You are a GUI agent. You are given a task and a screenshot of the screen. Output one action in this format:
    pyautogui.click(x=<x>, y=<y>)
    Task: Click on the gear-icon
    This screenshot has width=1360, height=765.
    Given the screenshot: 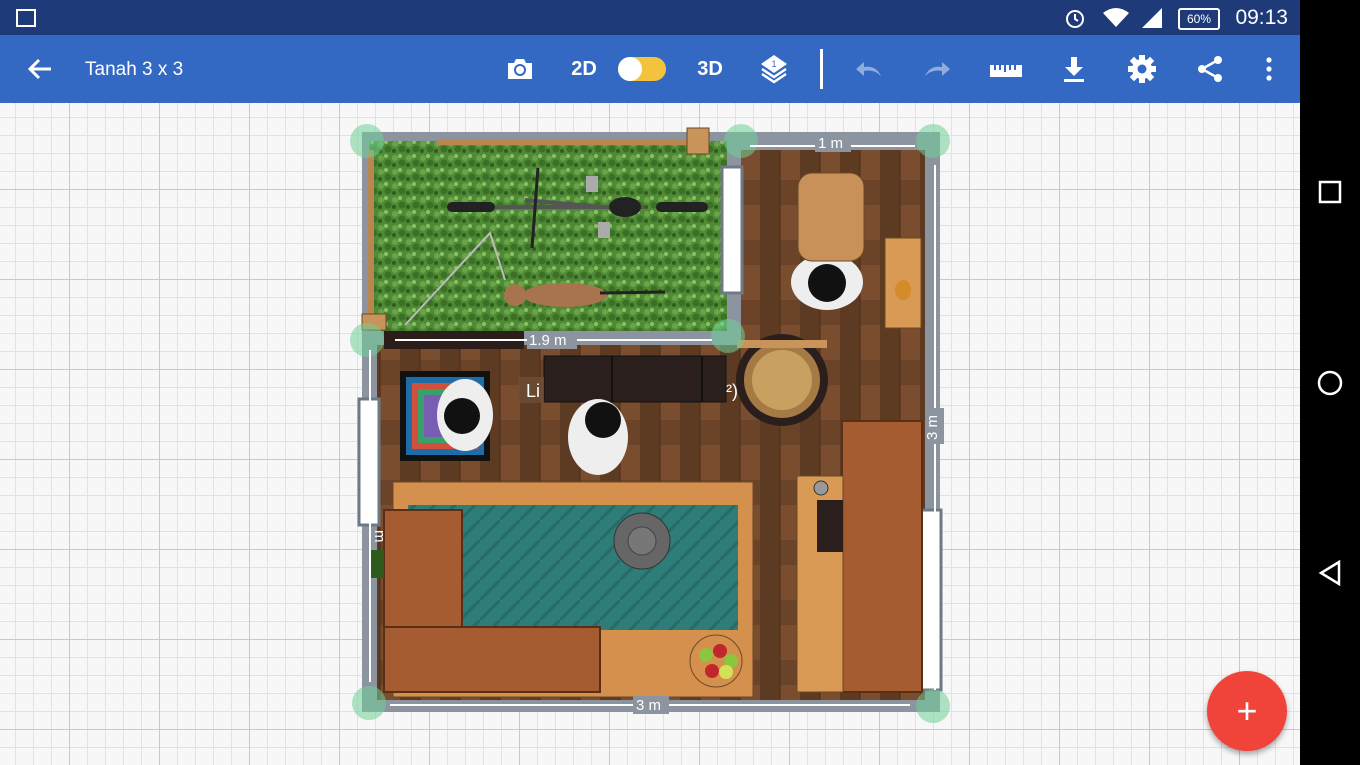 What is the action you would take?
    pyautogui.click(x=1142, y=69)
    